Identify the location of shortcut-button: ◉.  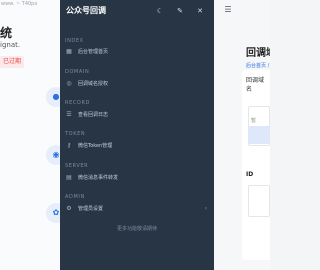
(53, 155).